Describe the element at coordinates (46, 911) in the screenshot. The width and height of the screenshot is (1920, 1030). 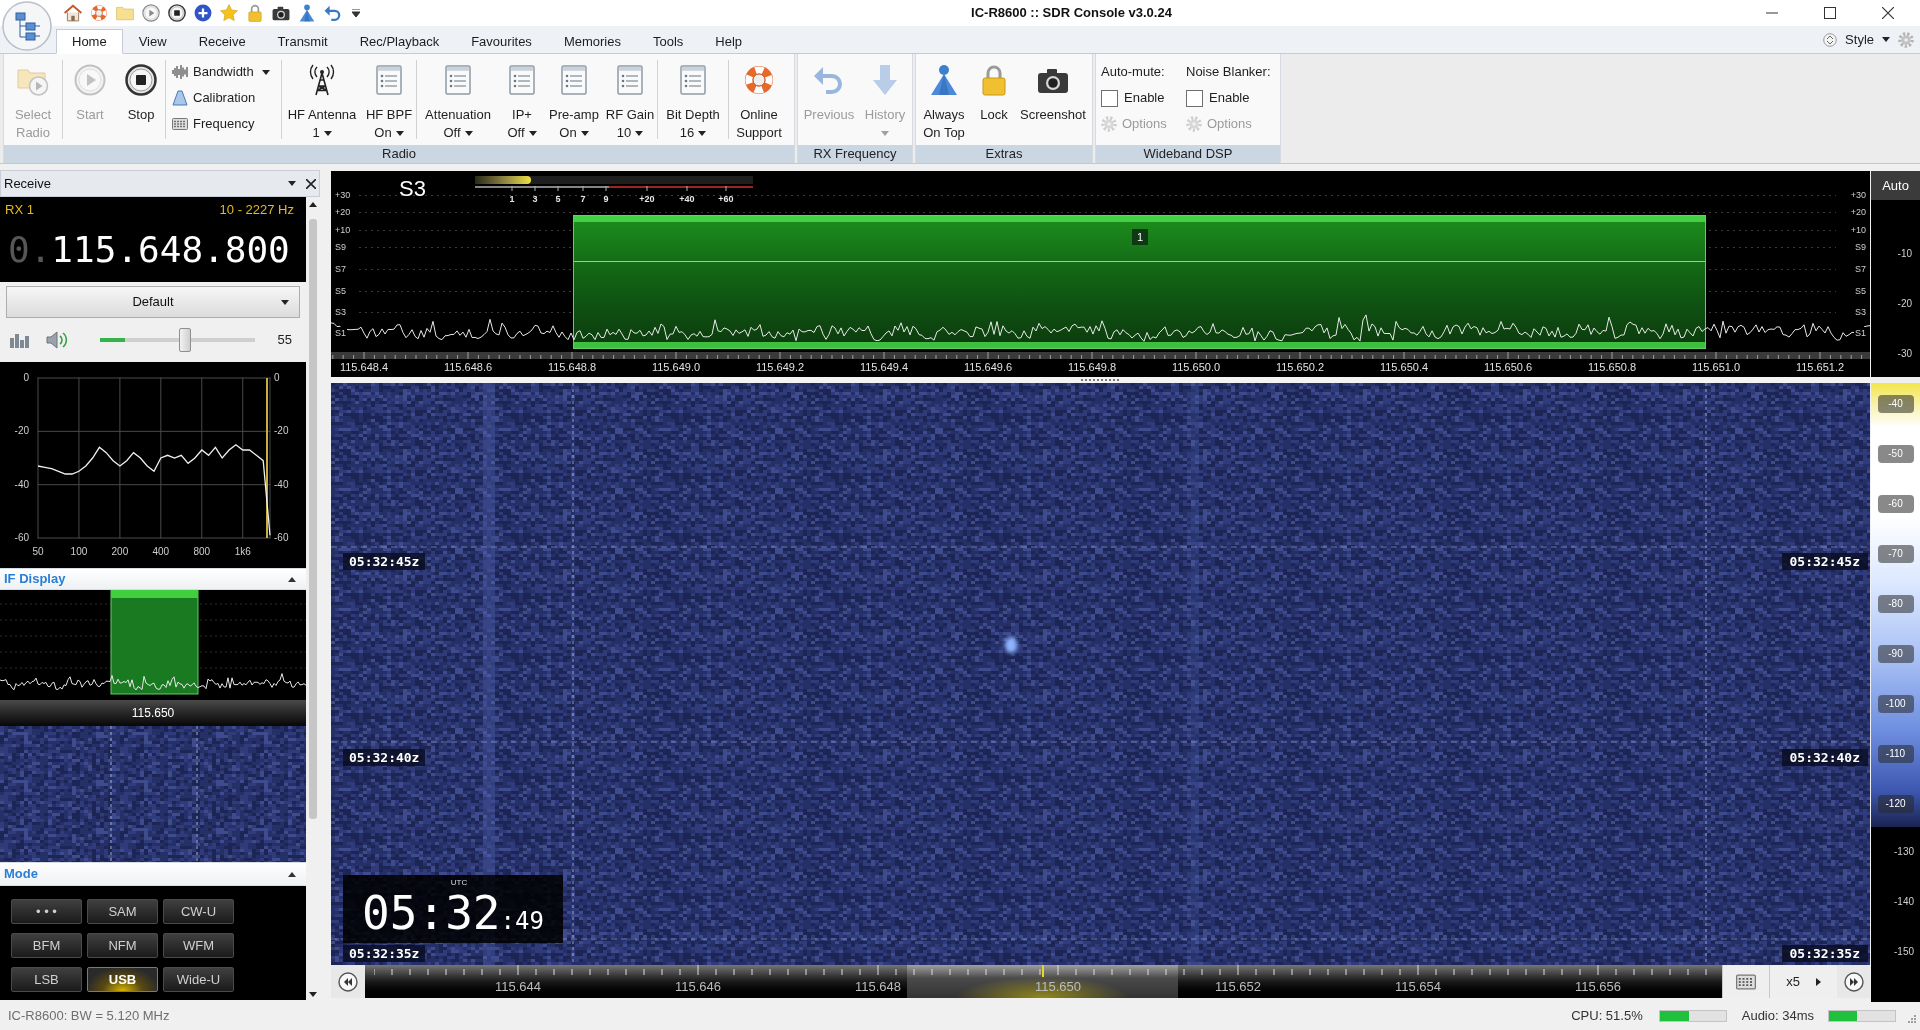
I see `mode-button: • • •` at that location.